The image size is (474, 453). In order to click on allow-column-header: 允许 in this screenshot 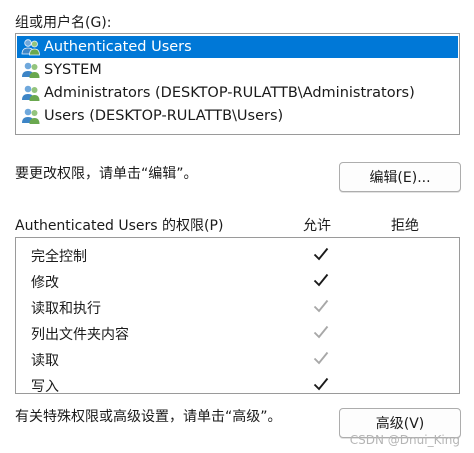, I will do `click(317, 226)`.